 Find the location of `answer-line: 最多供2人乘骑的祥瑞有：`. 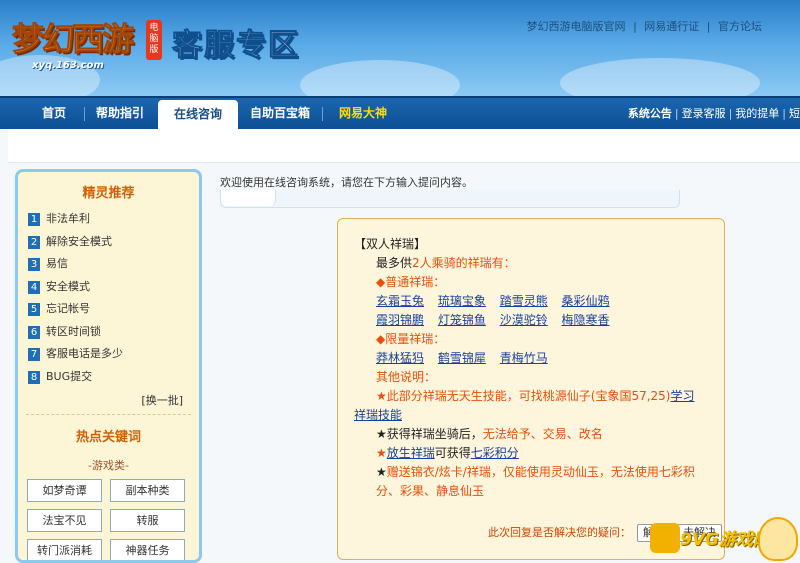

answer-line: 最多供2人乘骑的祥瑞有： is located at coordinates (446, 263).